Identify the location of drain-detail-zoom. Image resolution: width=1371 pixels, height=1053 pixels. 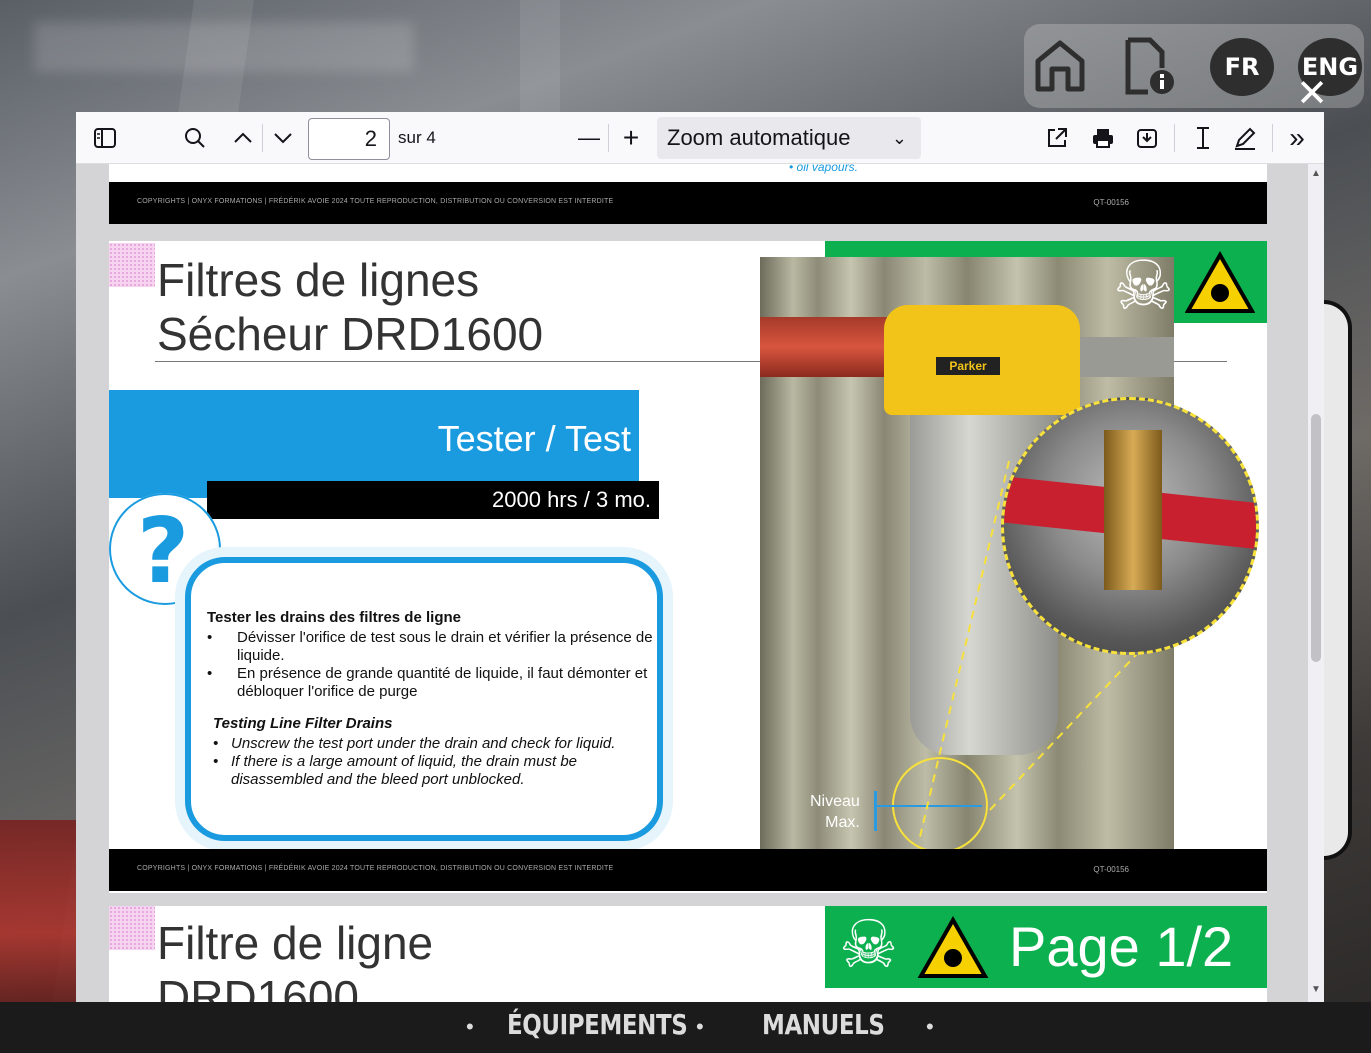
(1130, 526).